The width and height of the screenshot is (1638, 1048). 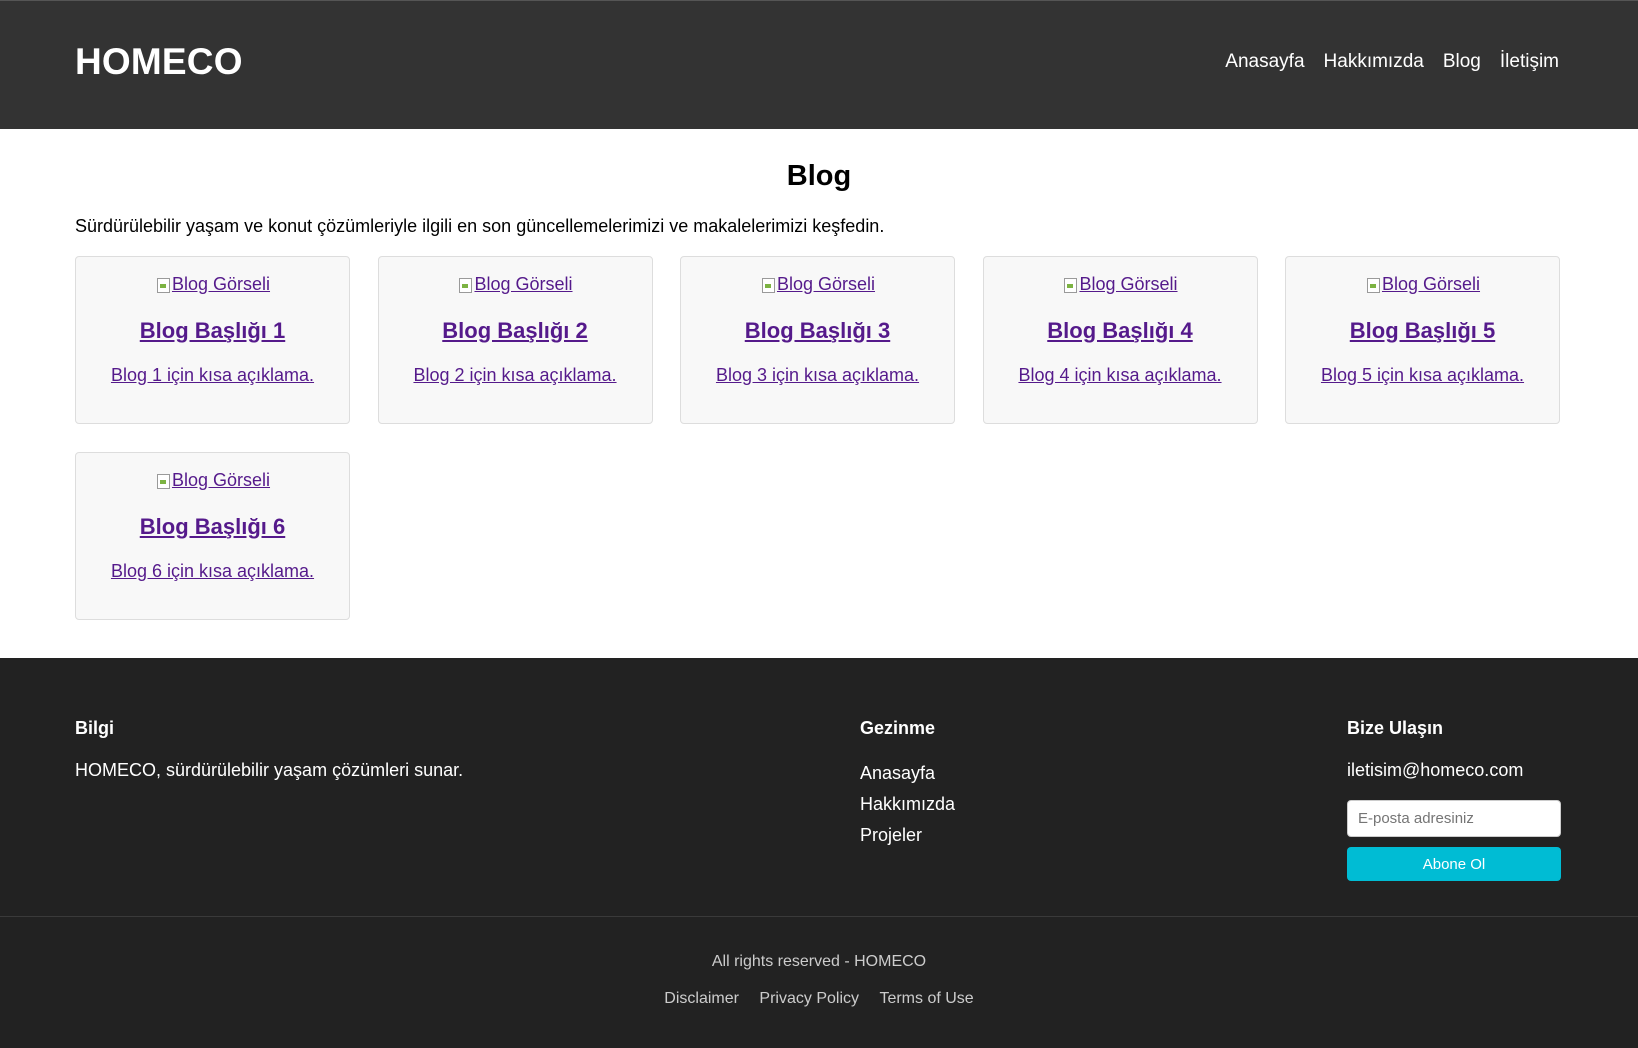 I want to click on blog-title-link: Blog Başlığı 1, so click(x=212, y=331).